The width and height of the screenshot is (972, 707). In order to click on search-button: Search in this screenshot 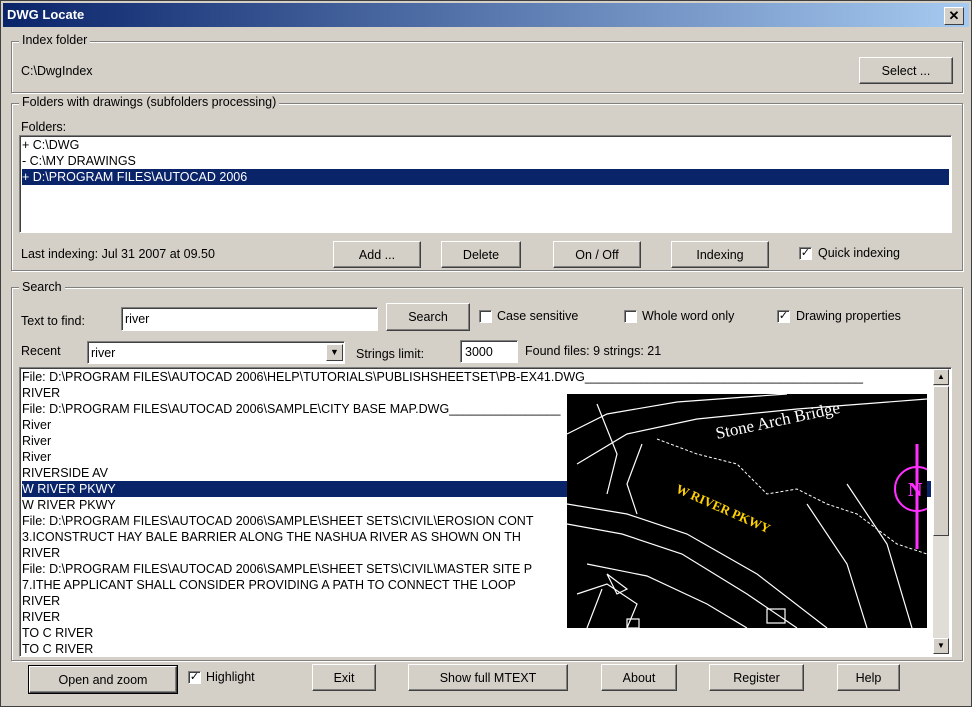, I will do `click(428, 317)`.